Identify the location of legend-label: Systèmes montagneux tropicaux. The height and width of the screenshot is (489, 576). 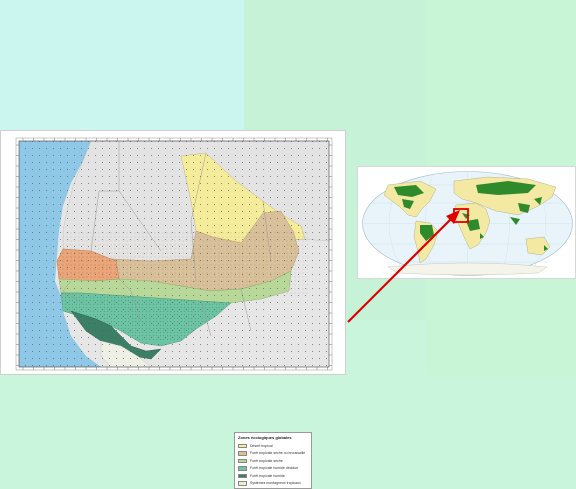
(275, 483).